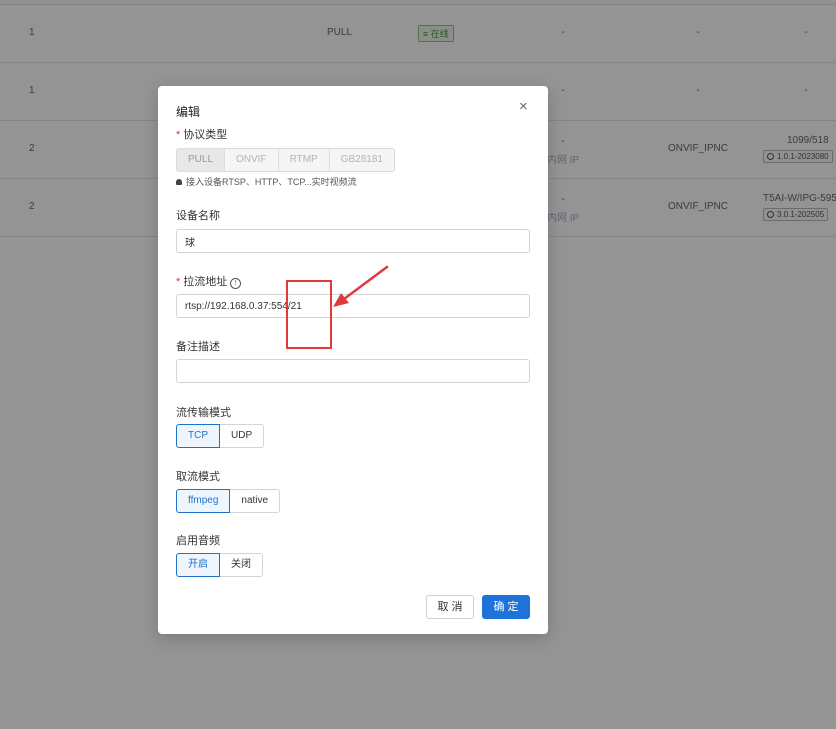 This screenshot has width=836, height=729. I want to click on remark-label: 备注描述, so click(198, 347).